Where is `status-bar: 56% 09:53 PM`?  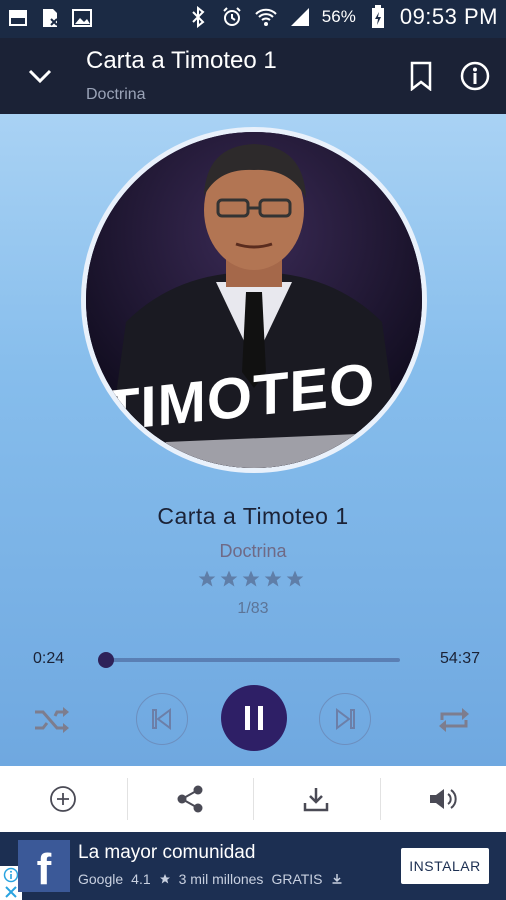
status-bar: 56% 09:53 PM is located at coordinates (253, 19).